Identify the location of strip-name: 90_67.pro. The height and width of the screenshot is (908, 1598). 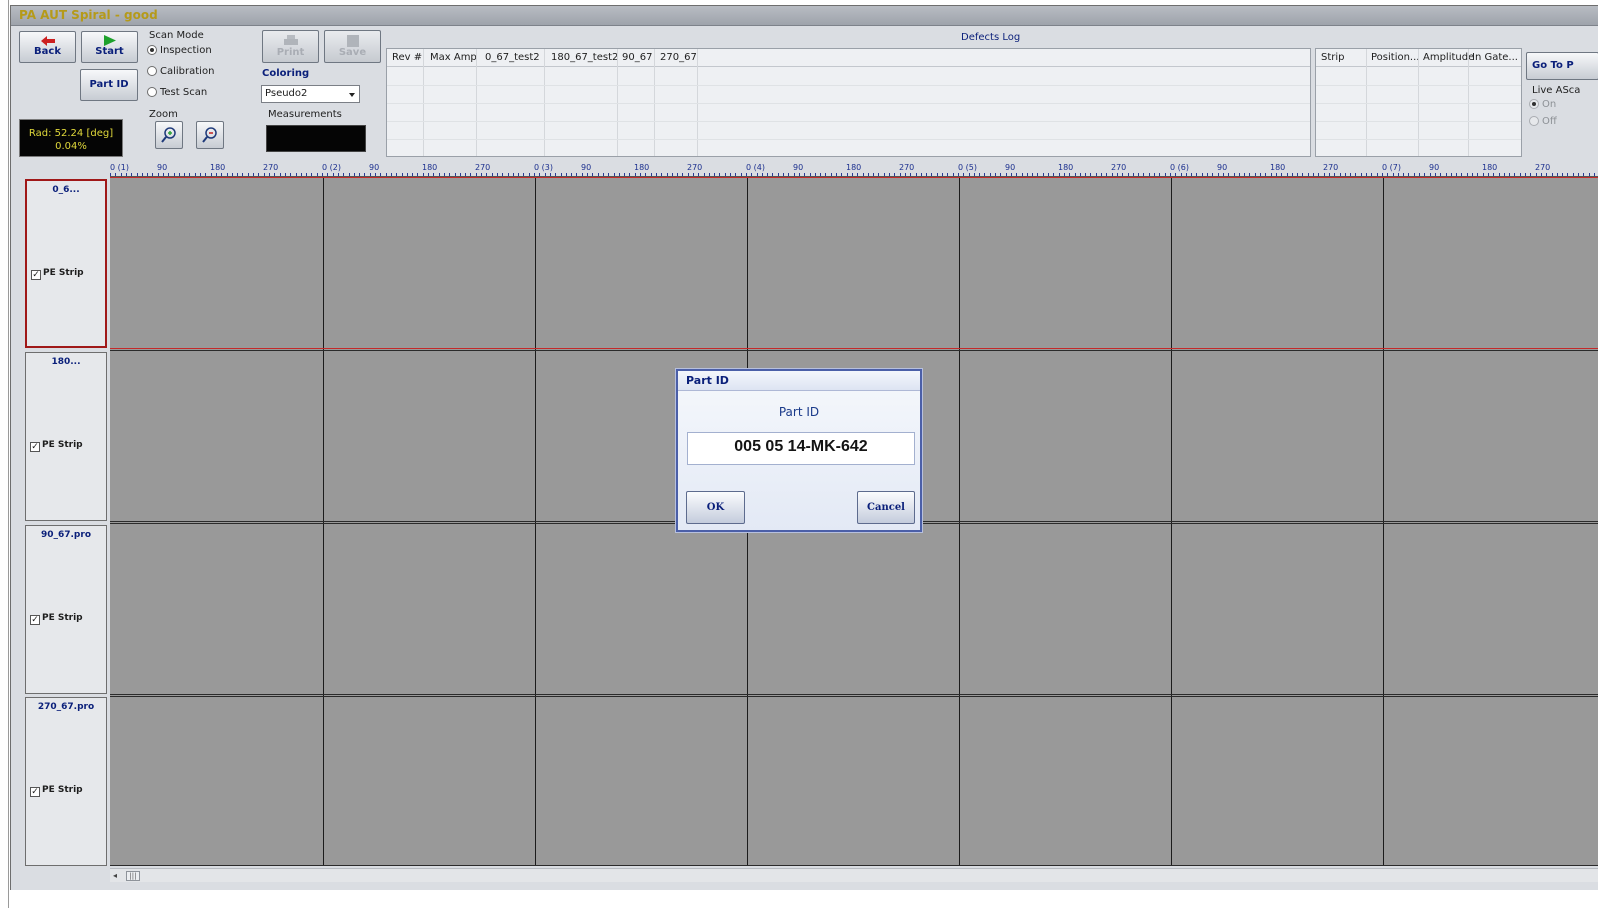
(66, 535).